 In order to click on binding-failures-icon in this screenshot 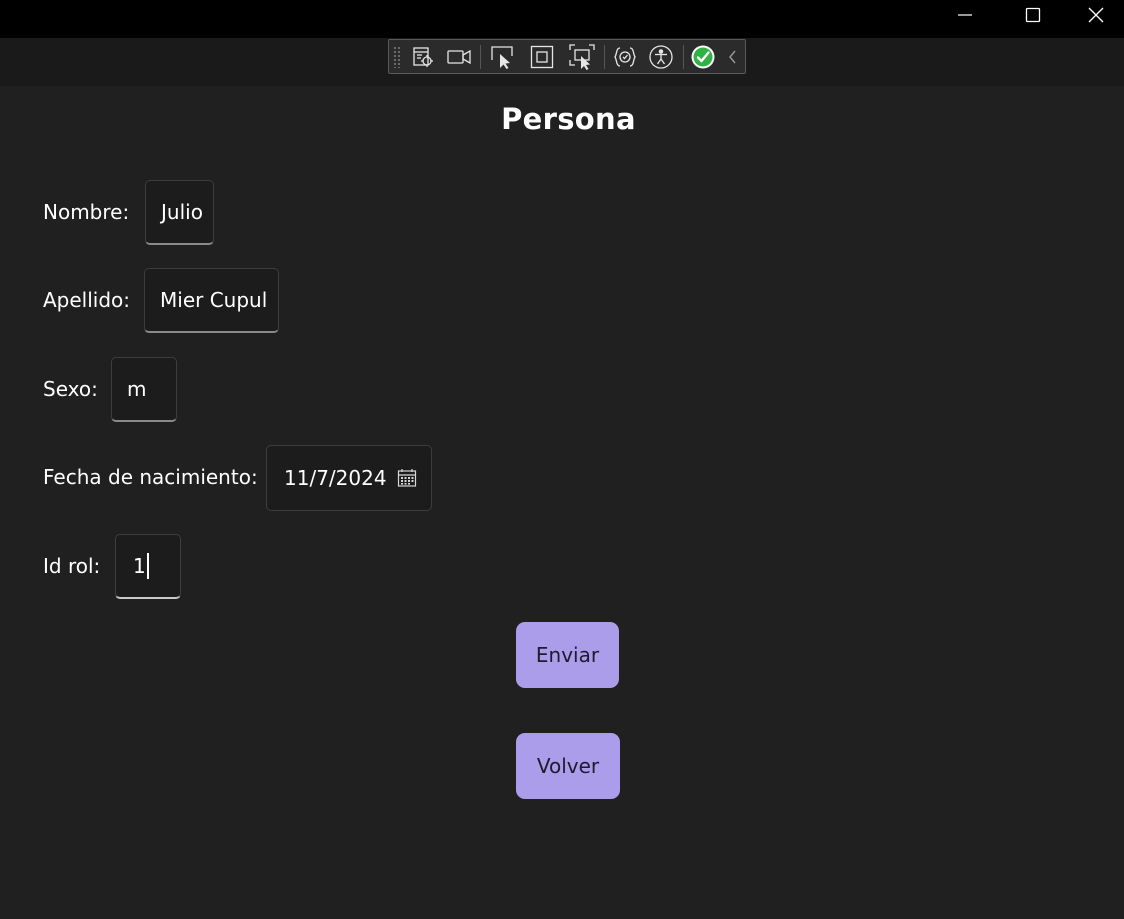, I will do `click(625, 57)`.